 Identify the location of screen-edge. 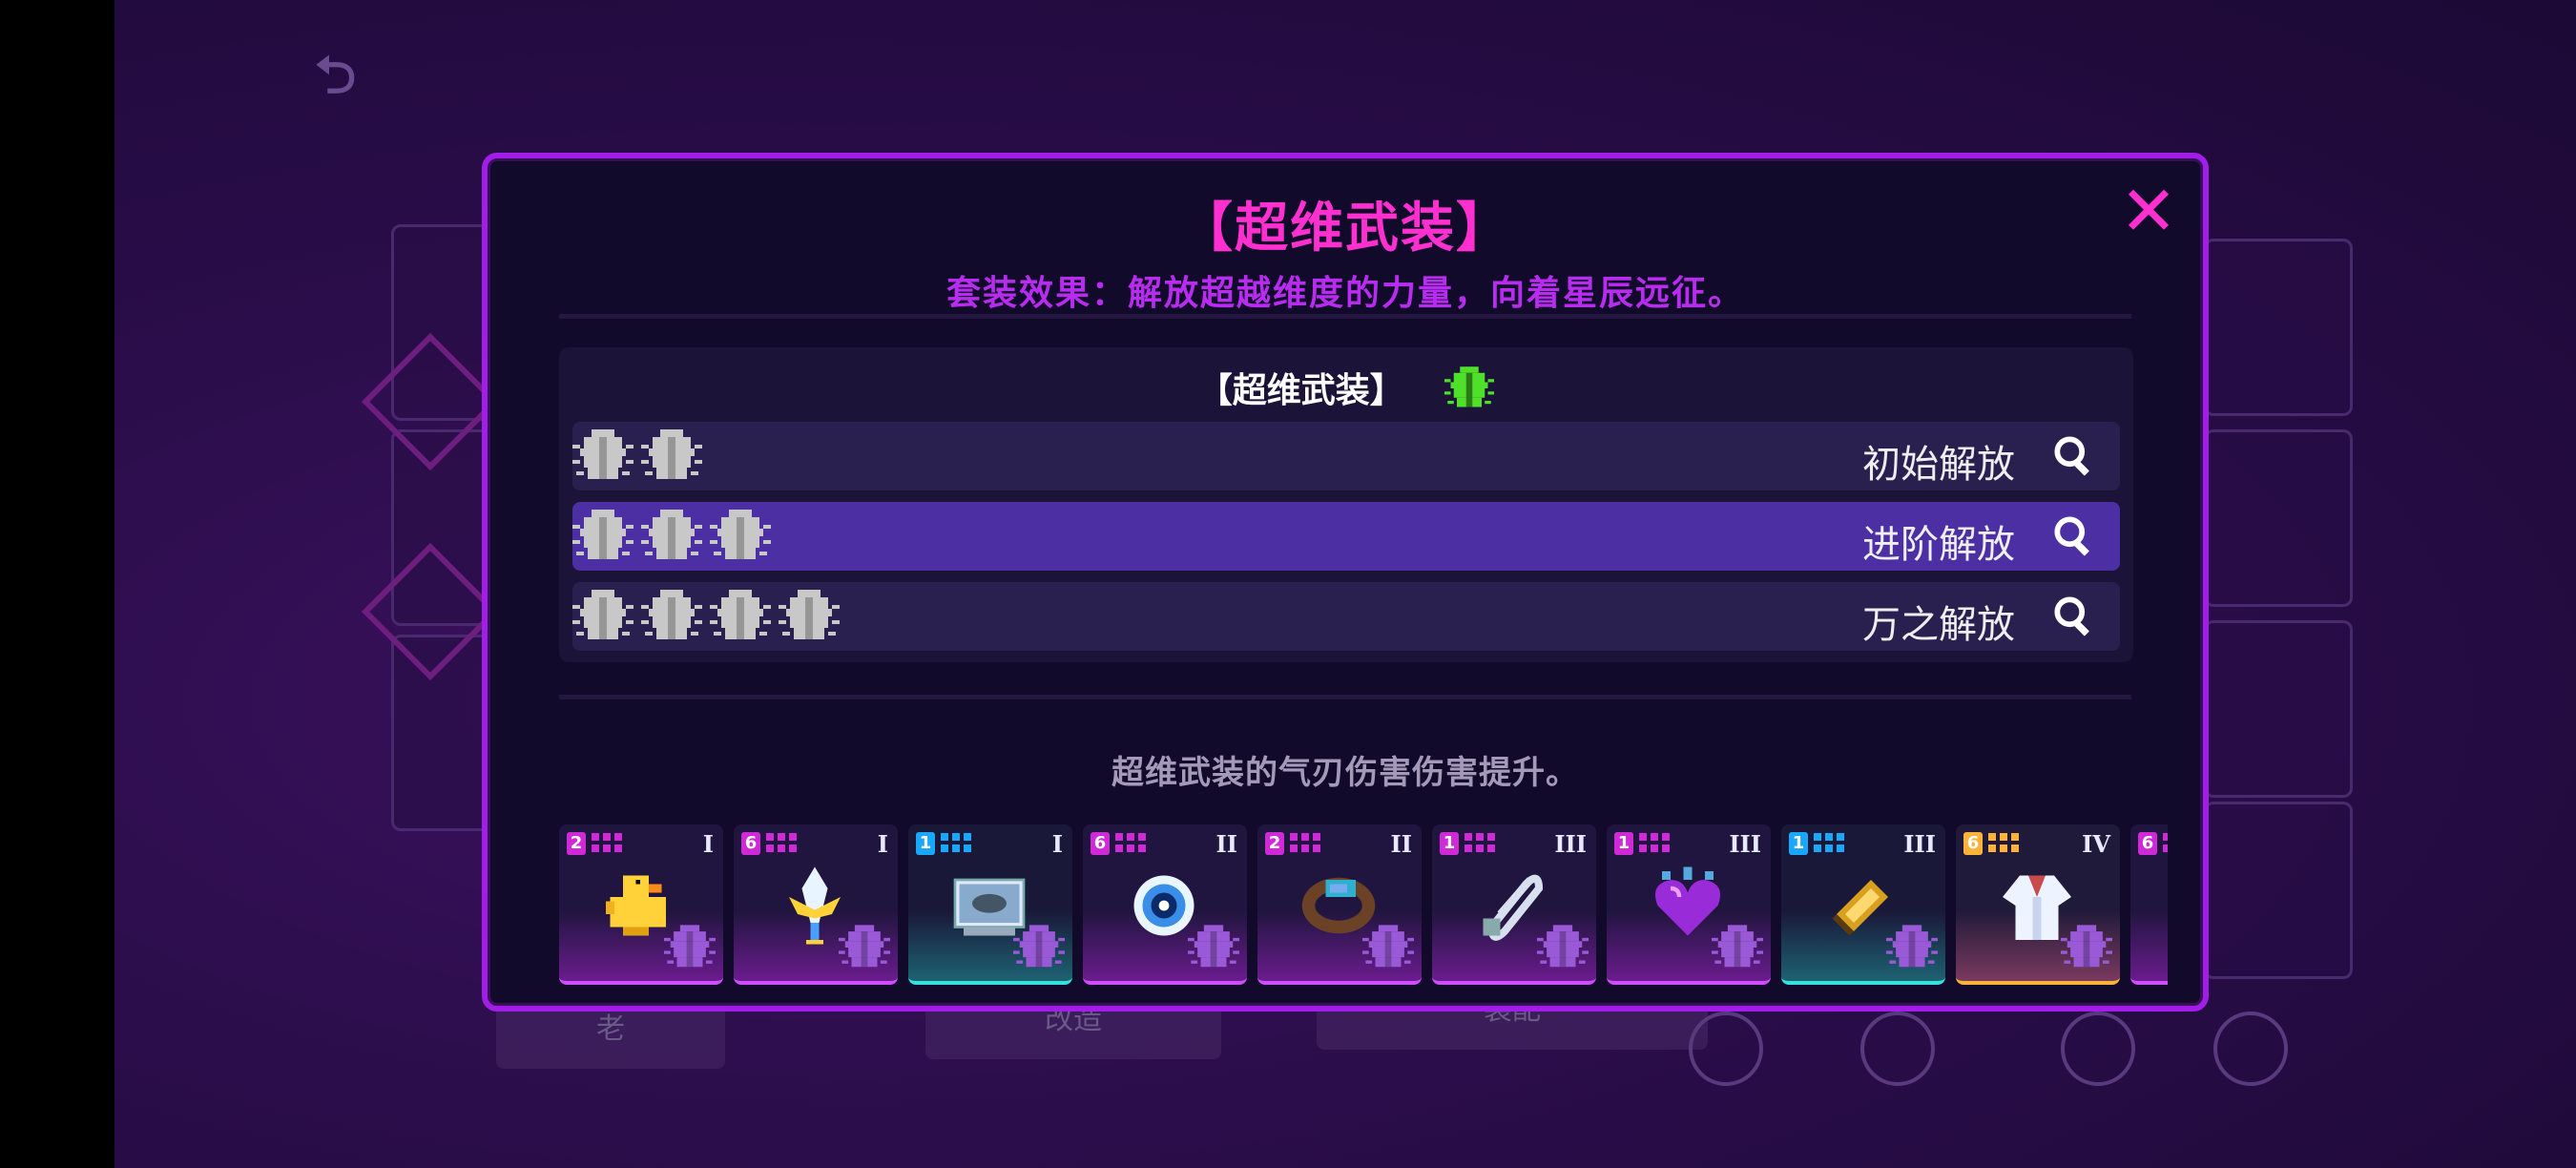
(57, 584).